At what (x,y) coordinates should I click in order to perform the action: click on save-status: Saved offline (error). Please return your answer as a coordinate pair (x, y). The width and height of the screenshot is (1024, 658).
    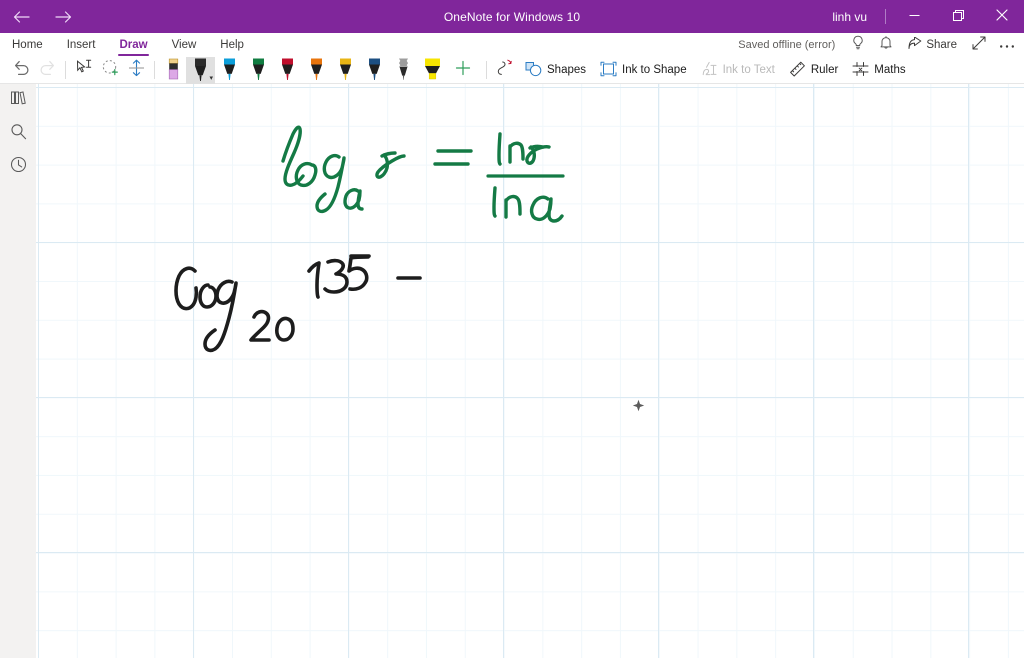
    Looking at the image, I should click on (787, 45).